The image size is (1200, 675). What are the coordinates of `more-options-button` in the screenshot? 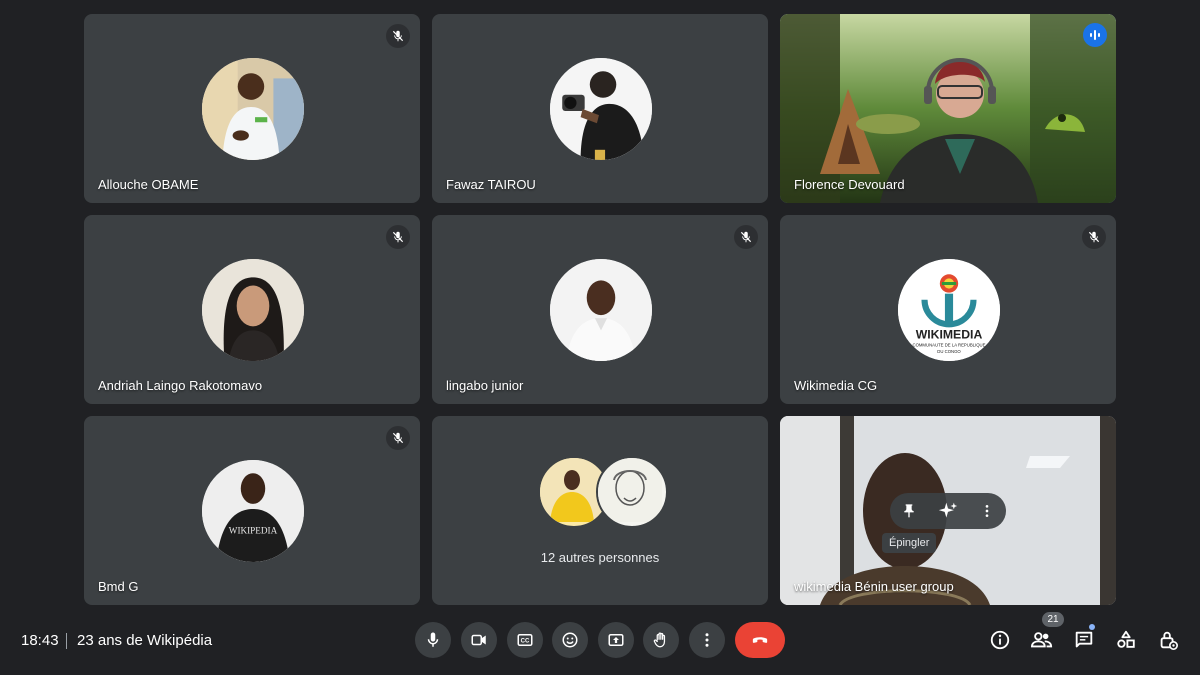 It's located at (707, 640).